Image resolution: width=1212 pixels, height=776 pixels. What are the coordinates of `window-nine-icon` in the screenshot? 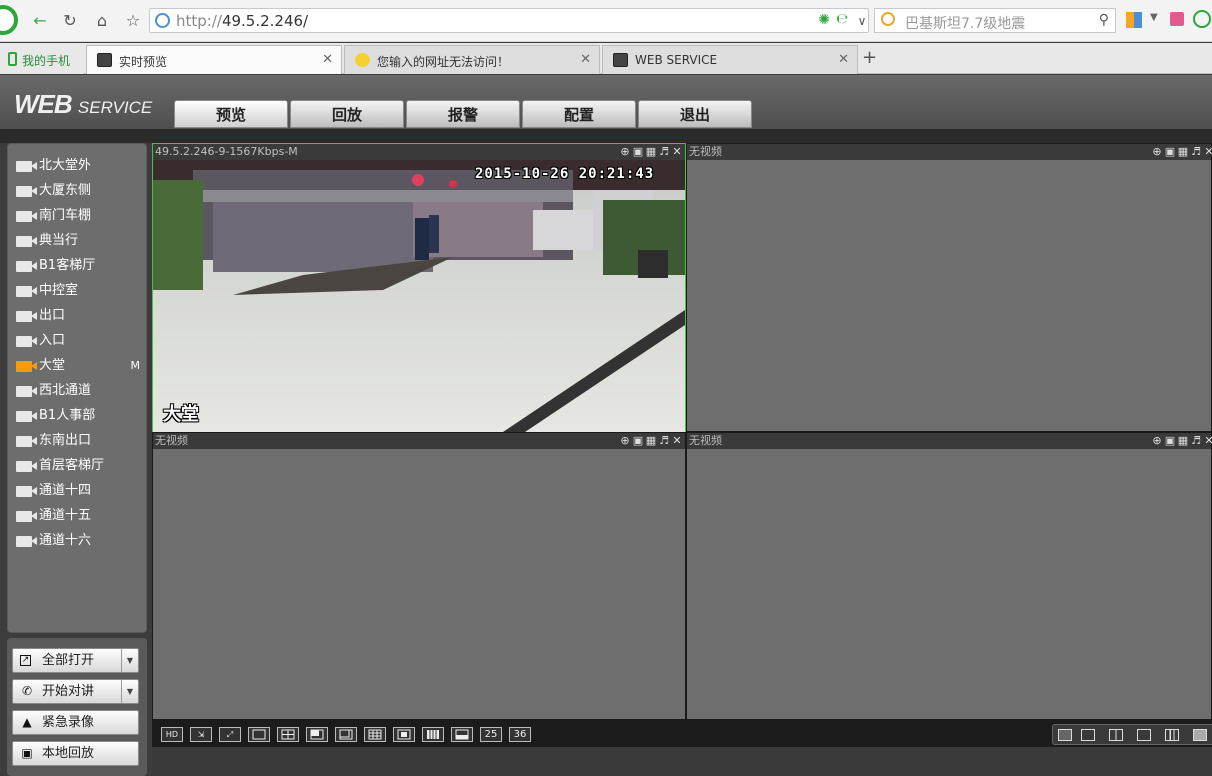 It's located at (1172, 735).